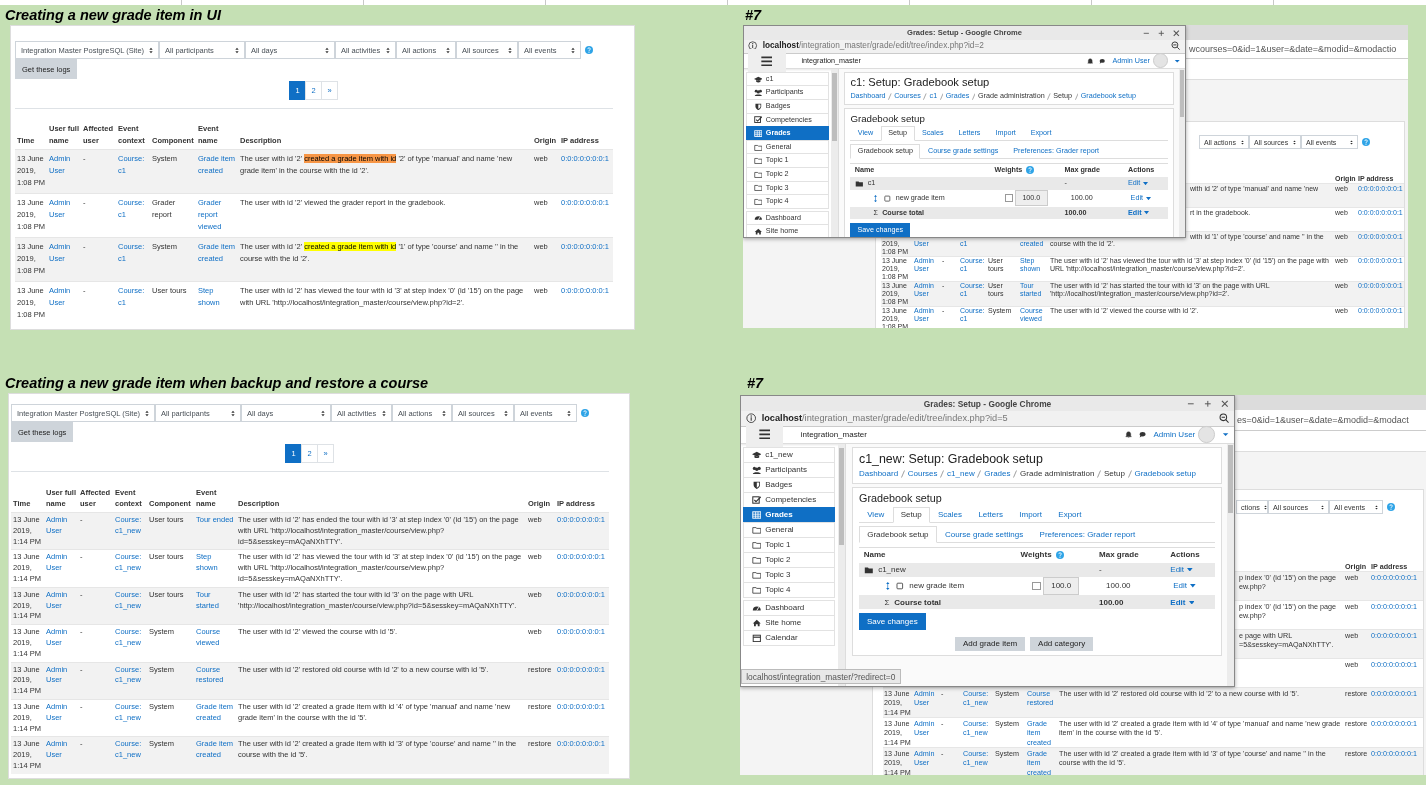 The height and width of the screenshot is (785, 1426). I want to click on save-changes-button: Save changes, so click(892, 622).